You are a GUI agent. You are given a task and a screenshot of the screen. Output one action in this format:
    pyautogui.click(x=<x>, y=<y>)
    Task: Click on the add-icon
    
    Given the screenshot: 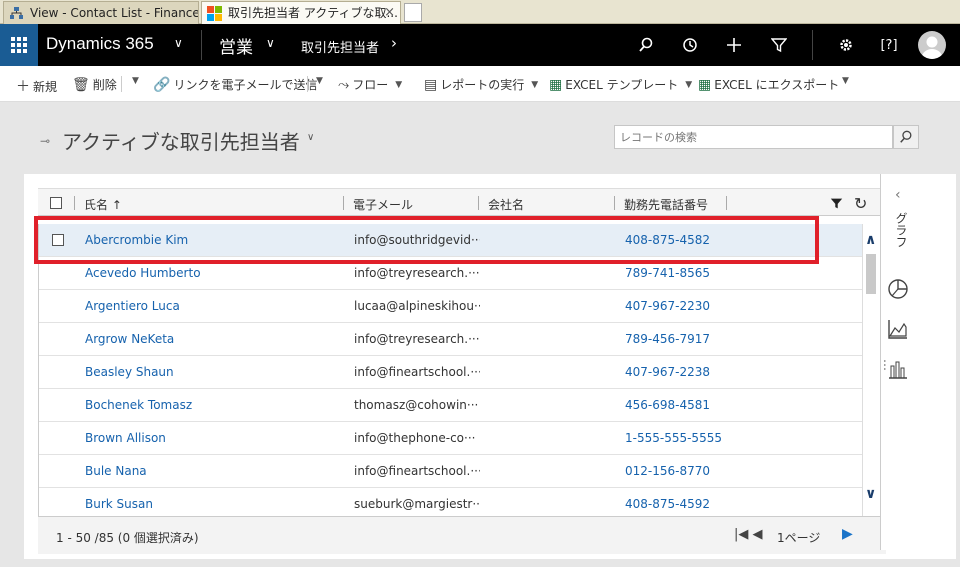 What is the action you would take?
    pyautogui.click(x=734, y=45)
    